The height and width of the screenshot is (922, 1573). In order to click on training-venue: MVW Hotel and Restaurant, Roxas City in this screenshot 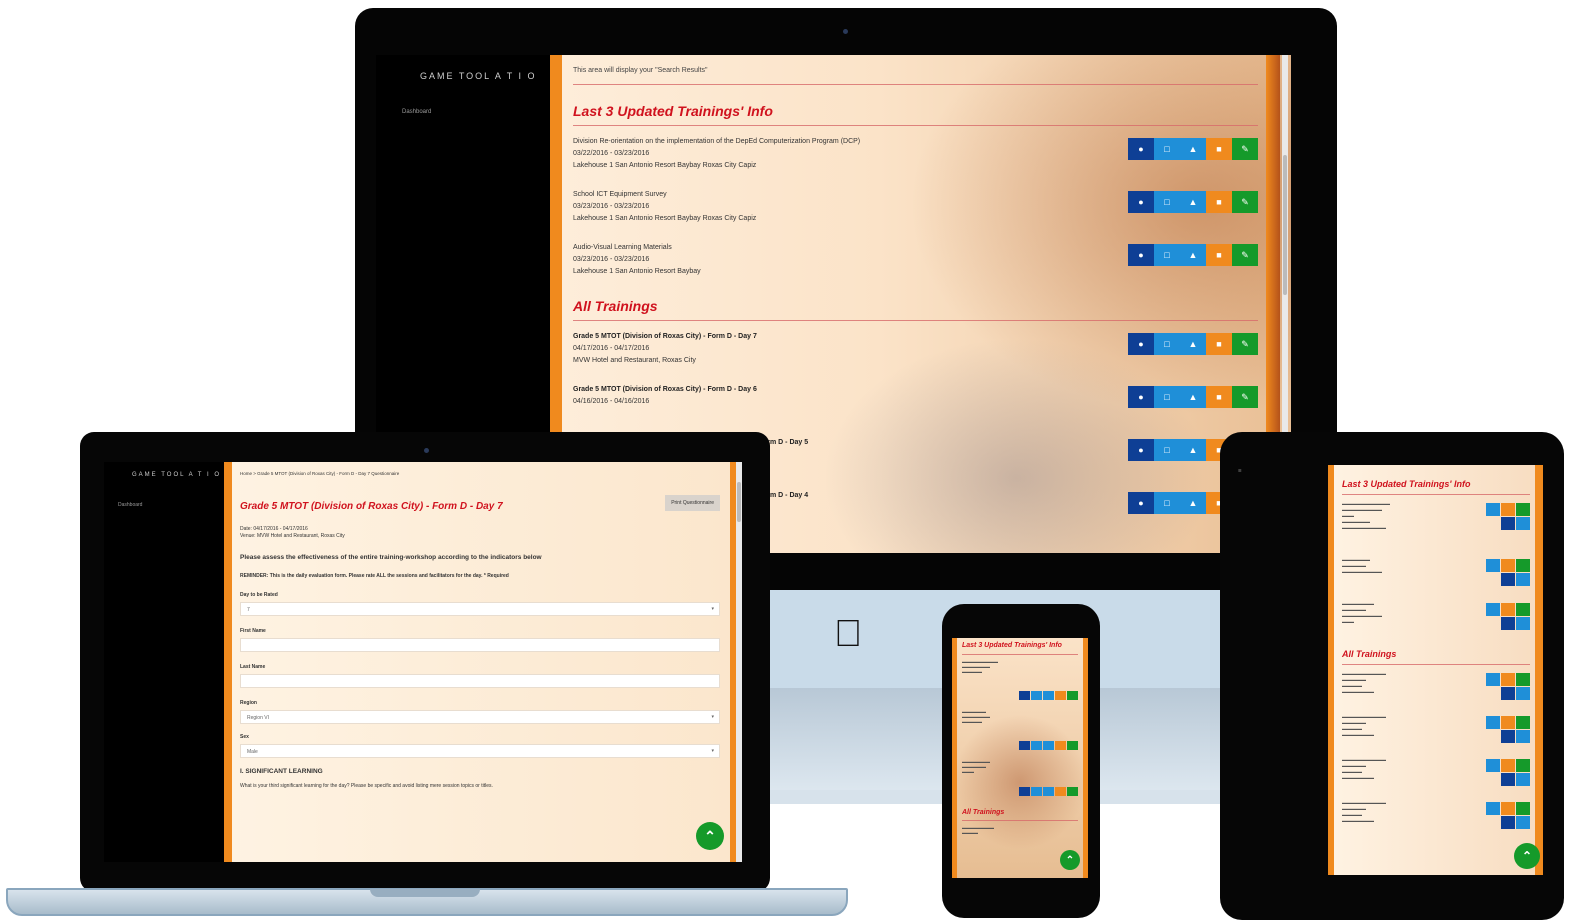, I will do `click(634, 360)`.